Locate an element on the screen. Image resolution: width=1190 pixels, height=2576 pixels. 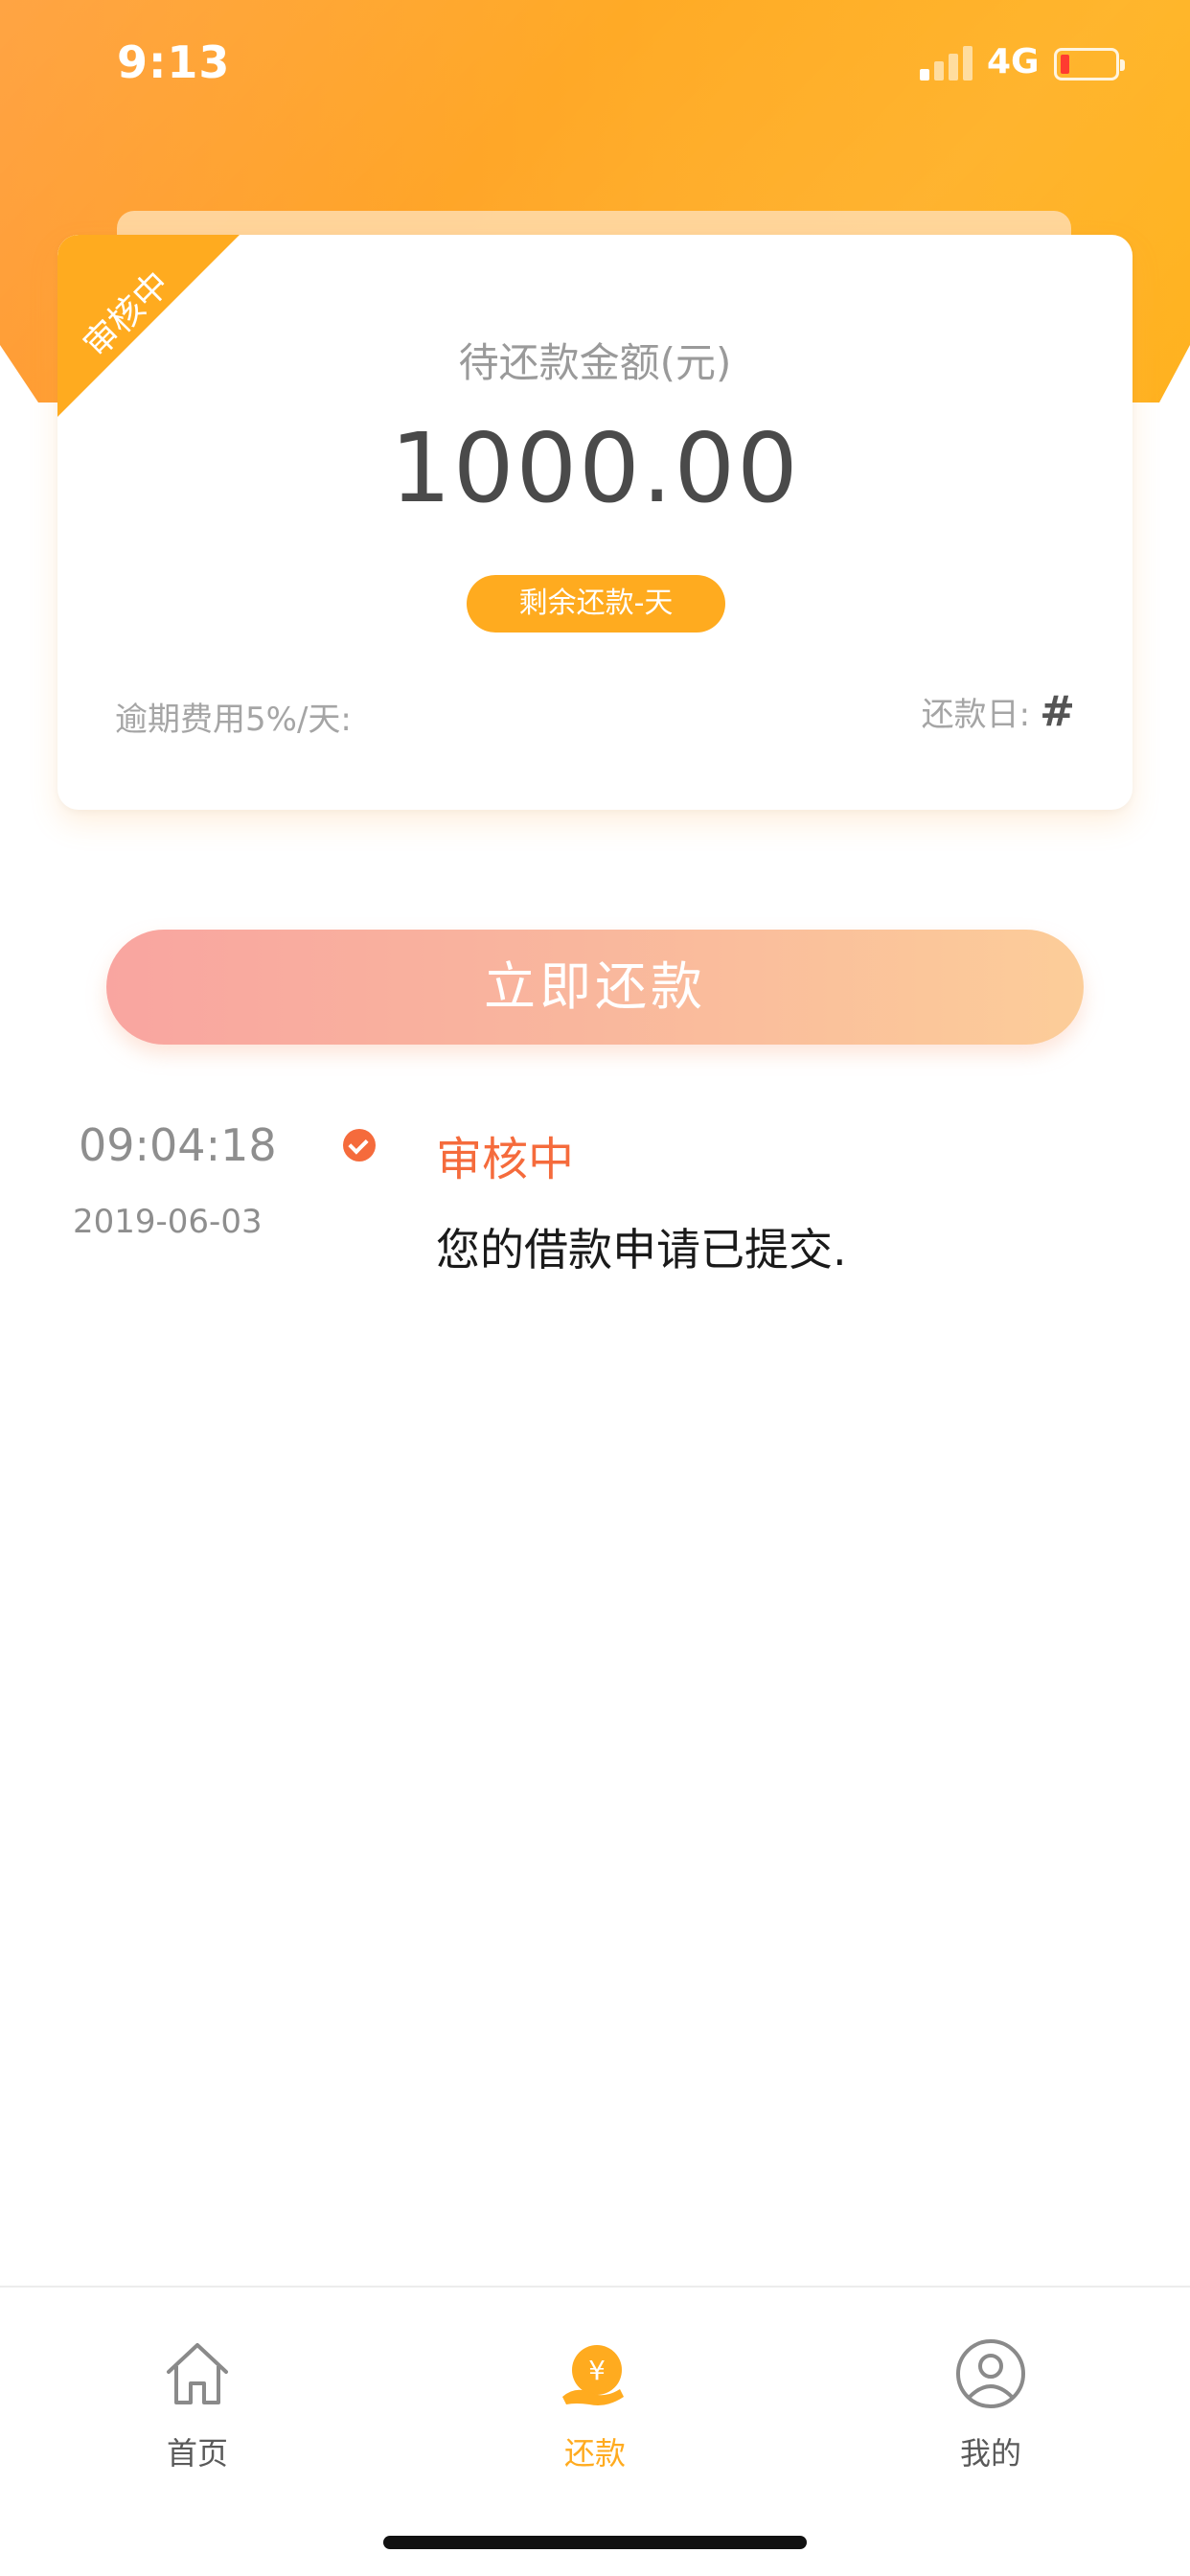
home-icon is located at coordinates (198, 2373).